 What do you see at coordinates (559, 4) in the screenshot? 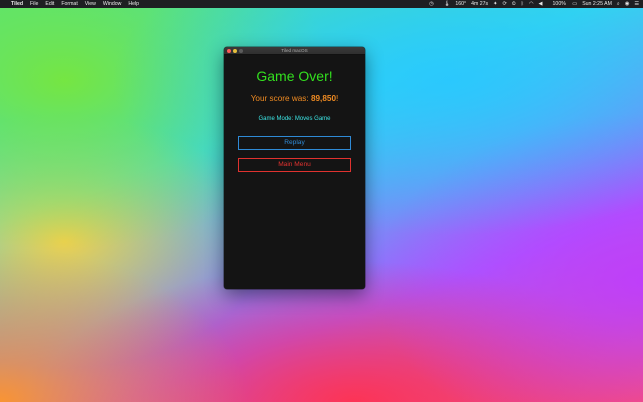
I see `battery-percent: 100%` at bounding box center [559, 4].